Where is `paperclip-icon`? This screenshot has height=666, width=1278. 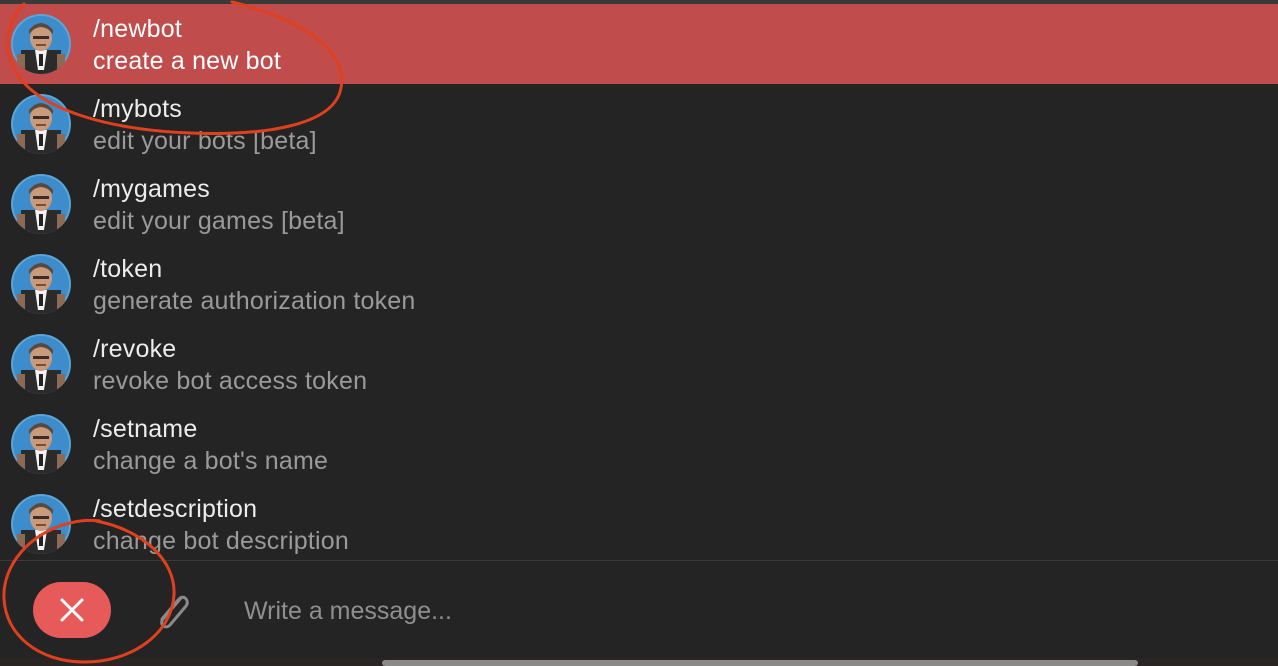 paperclip-icon is located at coordinates (174, 612).